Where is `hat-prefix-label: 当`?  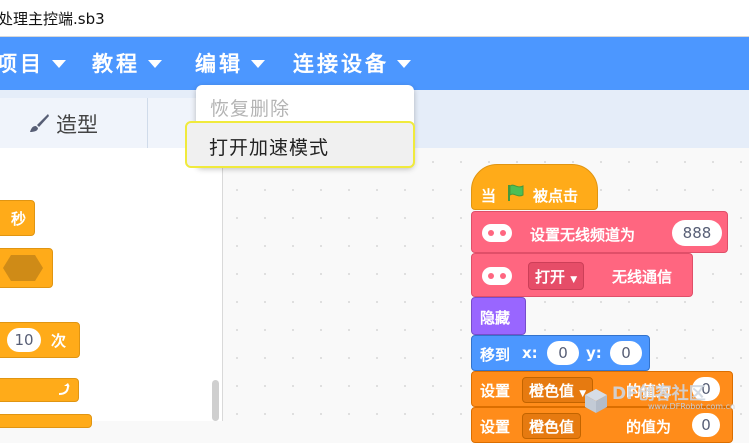 hat-prefix-label: 当 is located at coordinates (489, 196).